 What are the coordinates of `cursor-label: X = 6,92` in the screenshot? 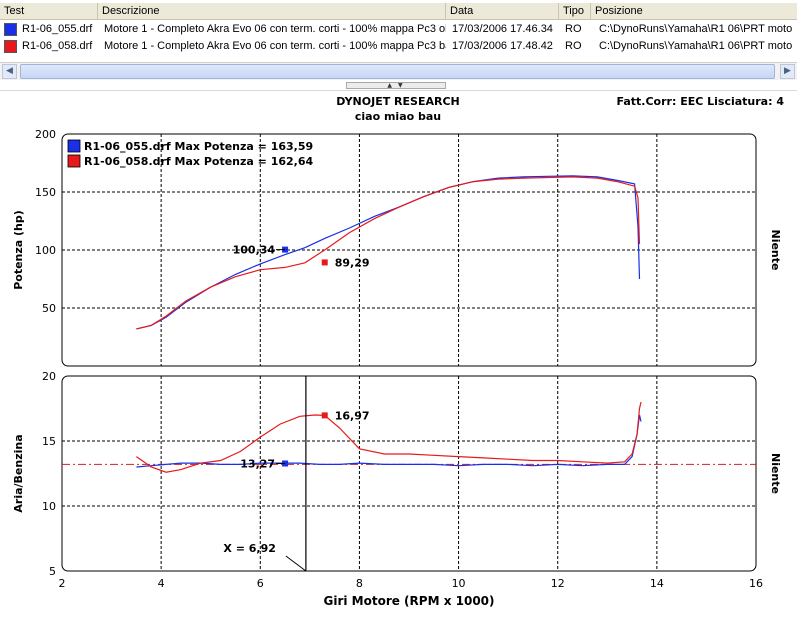 It's located at (249, 548).